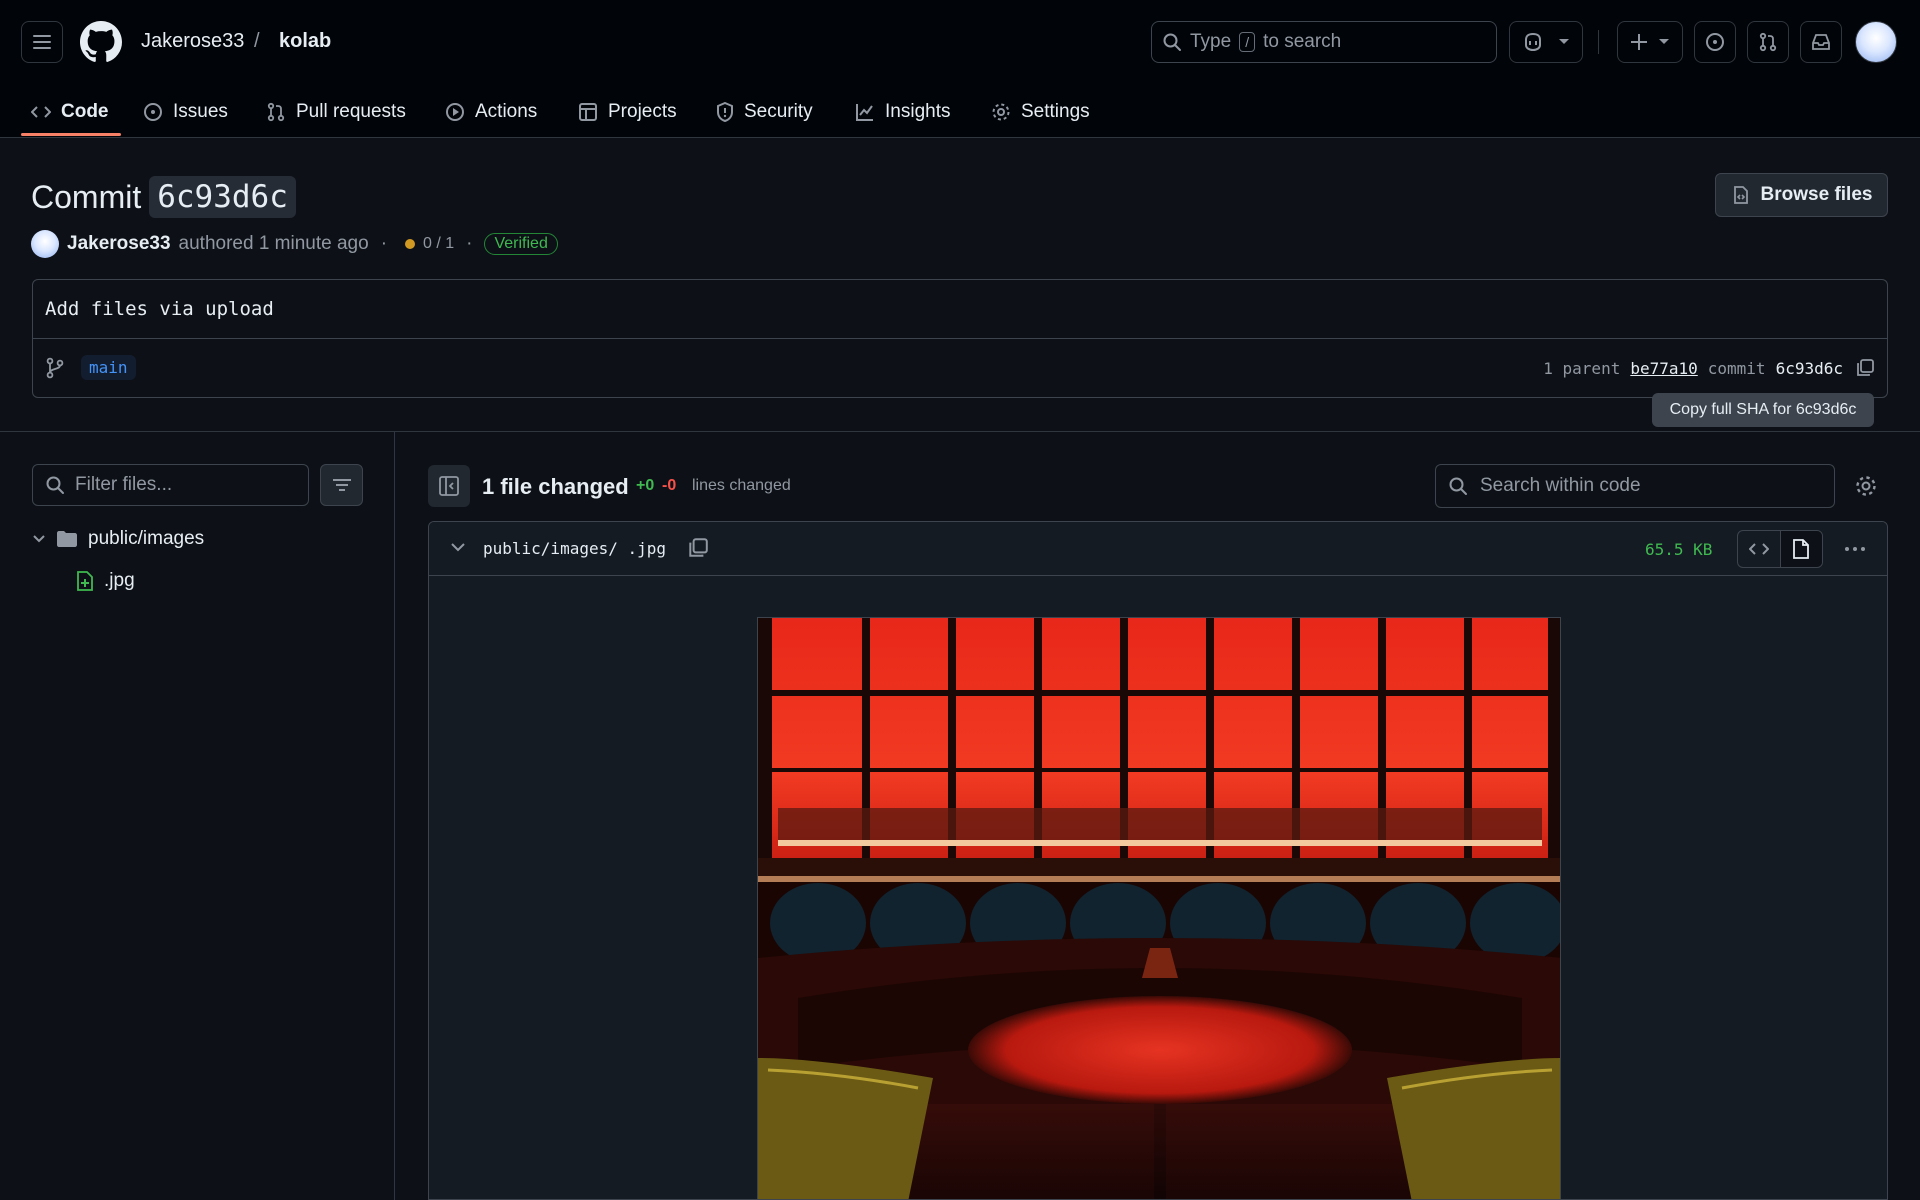 The image size is (1920, 1200). What do you see at coordinates (1055, 111) in the screenshot?
I see `tab-label: Settings` at bounding box center [1055, 111].